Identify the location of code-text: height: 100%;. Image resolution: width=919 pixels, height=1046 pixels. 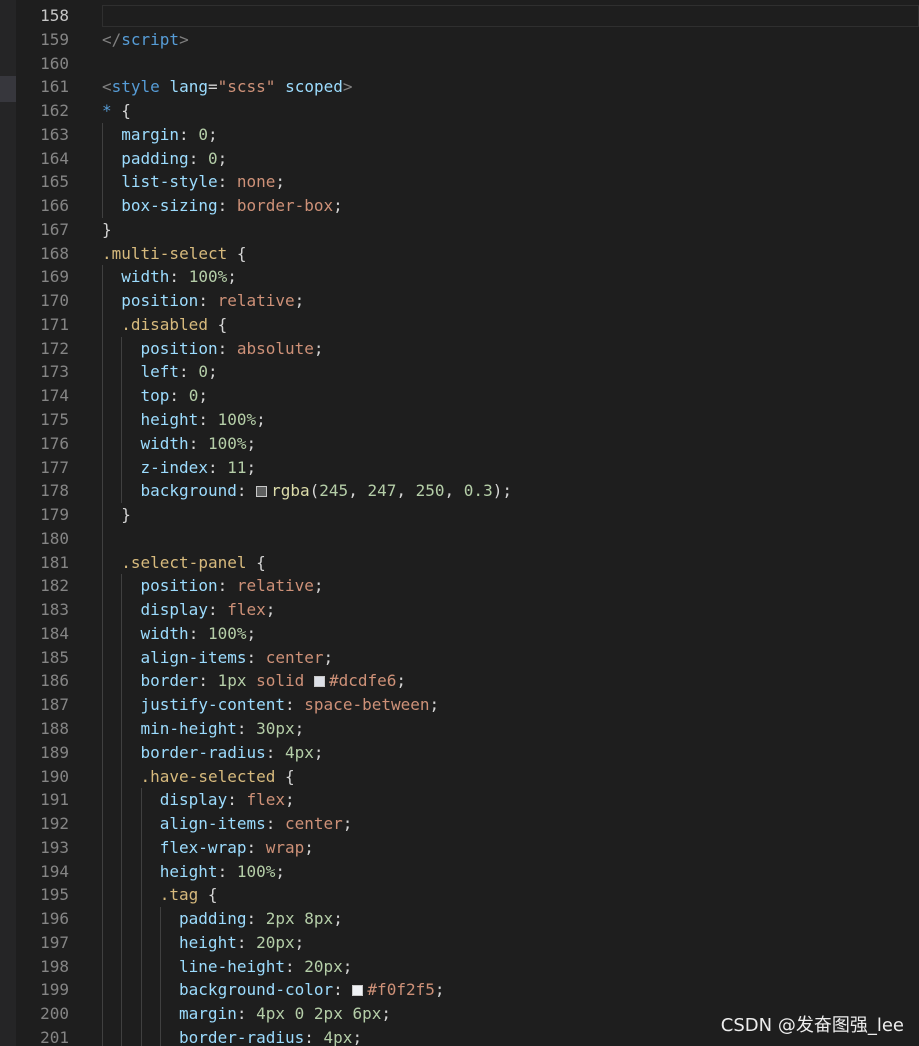
(203, 420).